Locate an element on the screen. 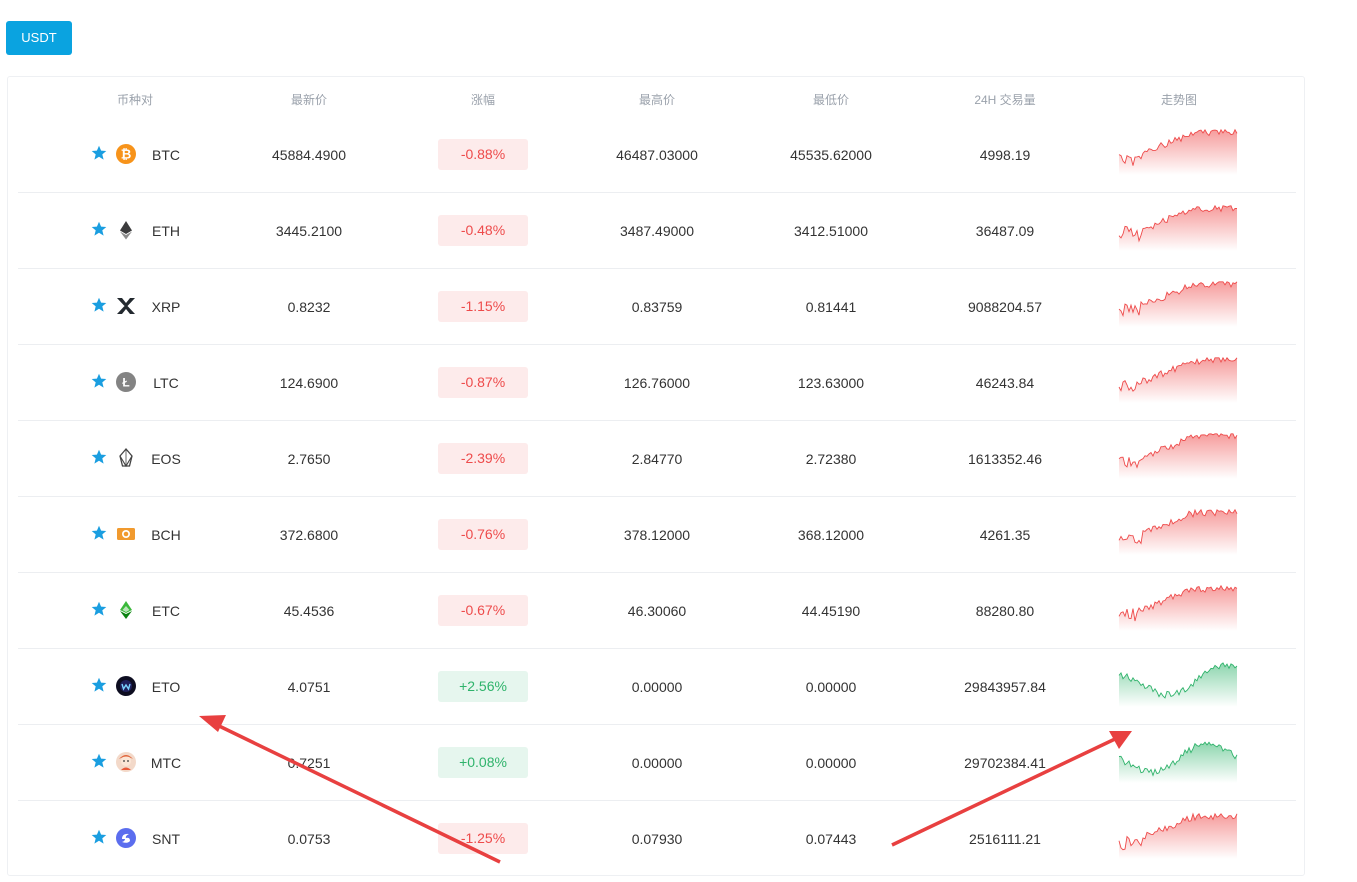 The width and height of the screenshot is (1357, 882). change-badge: +2.56% is located at coordinates (483, 686).